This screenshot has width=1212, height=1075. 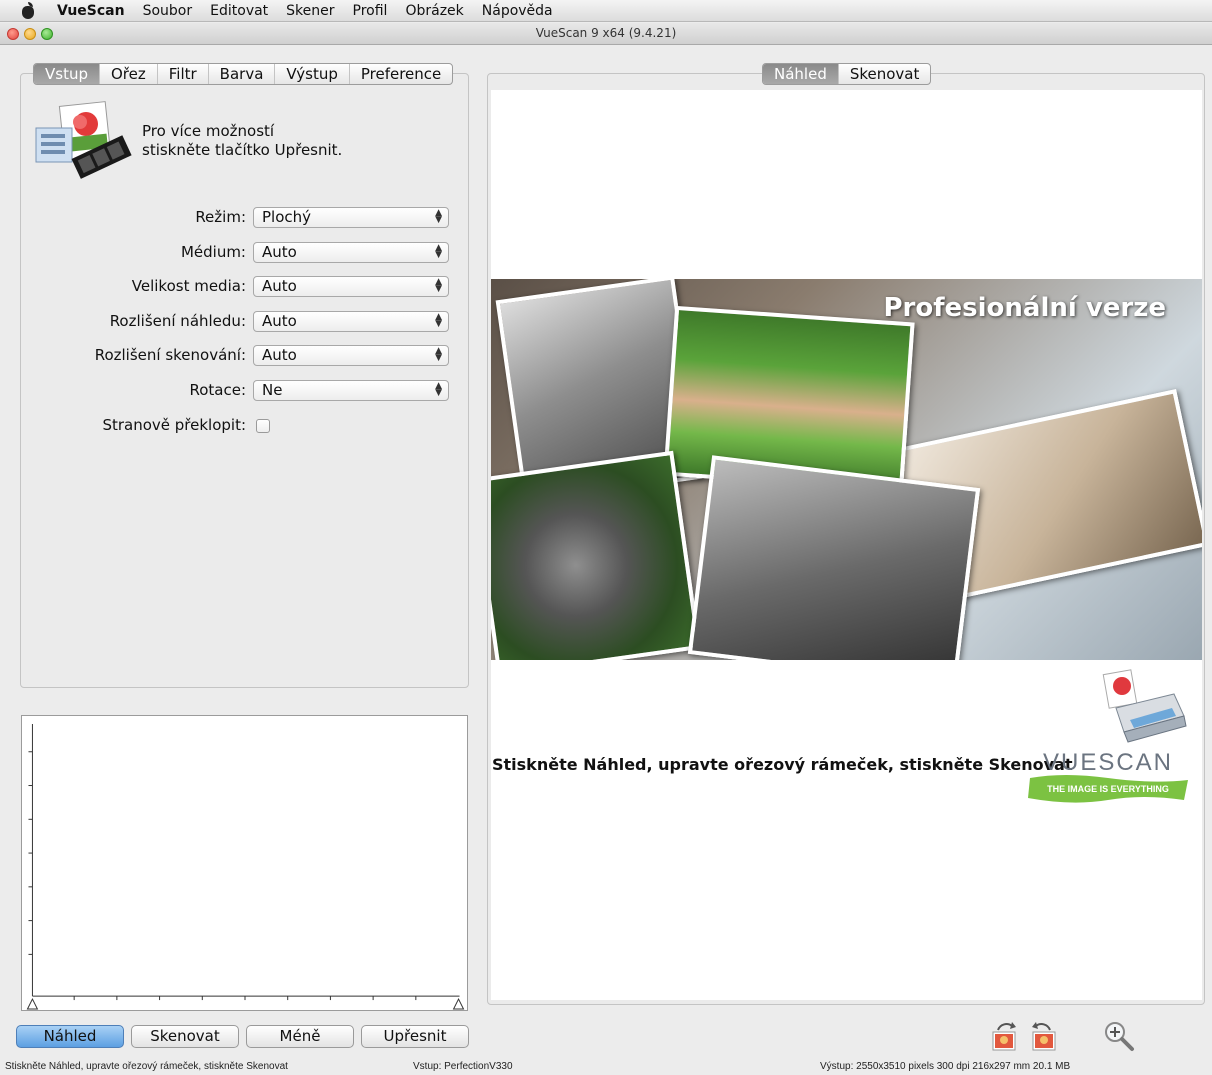 I want to click on row-rozliseni-nahledu: Rozlišení náhledu: Auto ▲ ▼, so click(x=245, y=322).